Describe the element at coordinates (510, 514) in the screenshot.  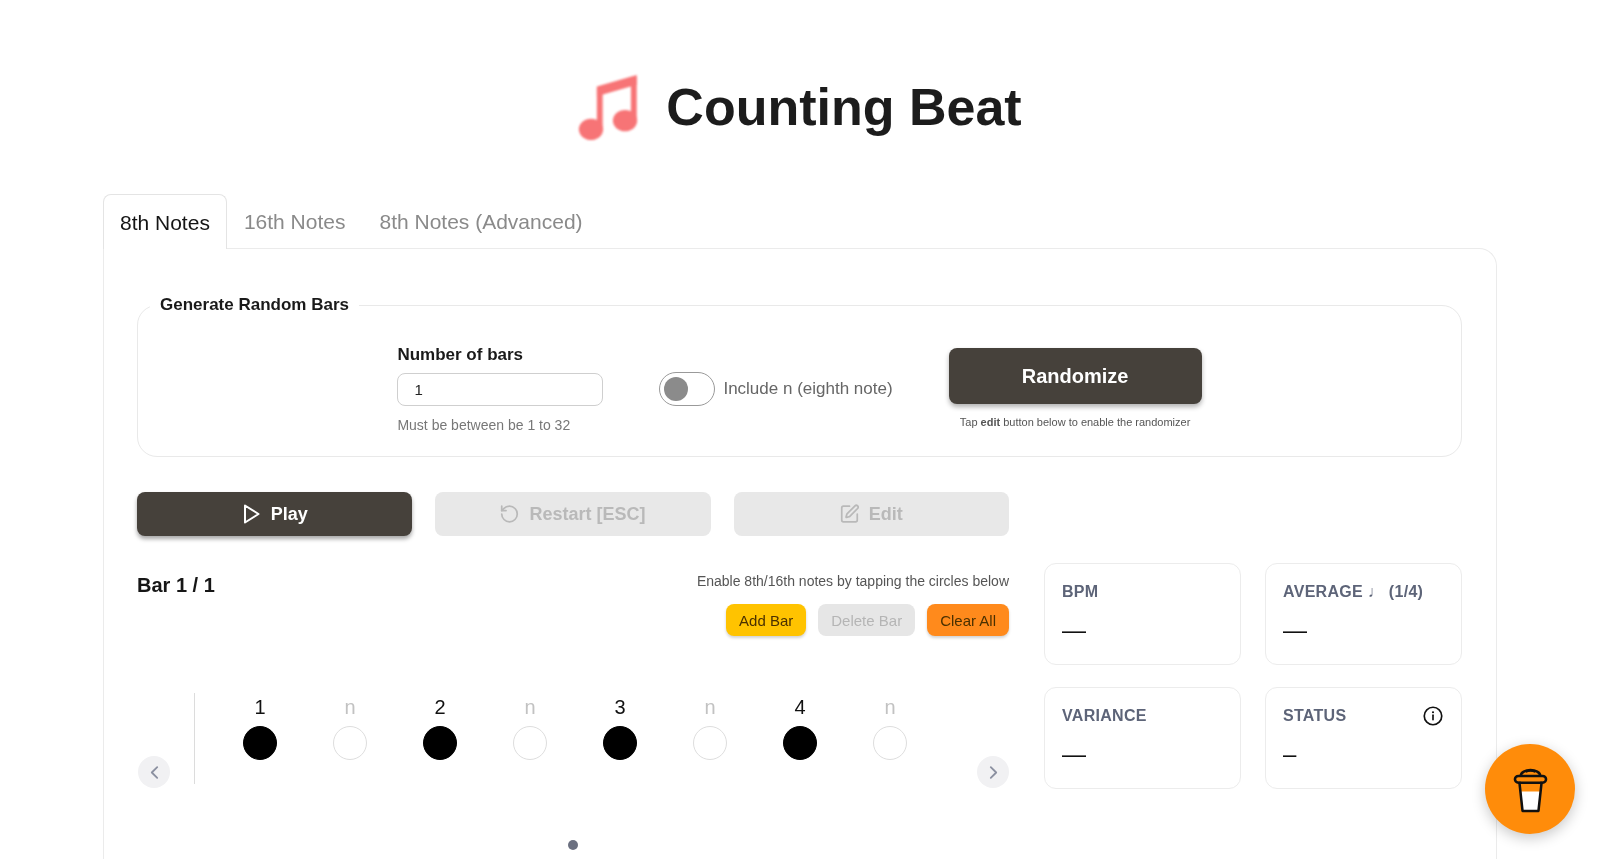
I see `restart-icon` at that location.